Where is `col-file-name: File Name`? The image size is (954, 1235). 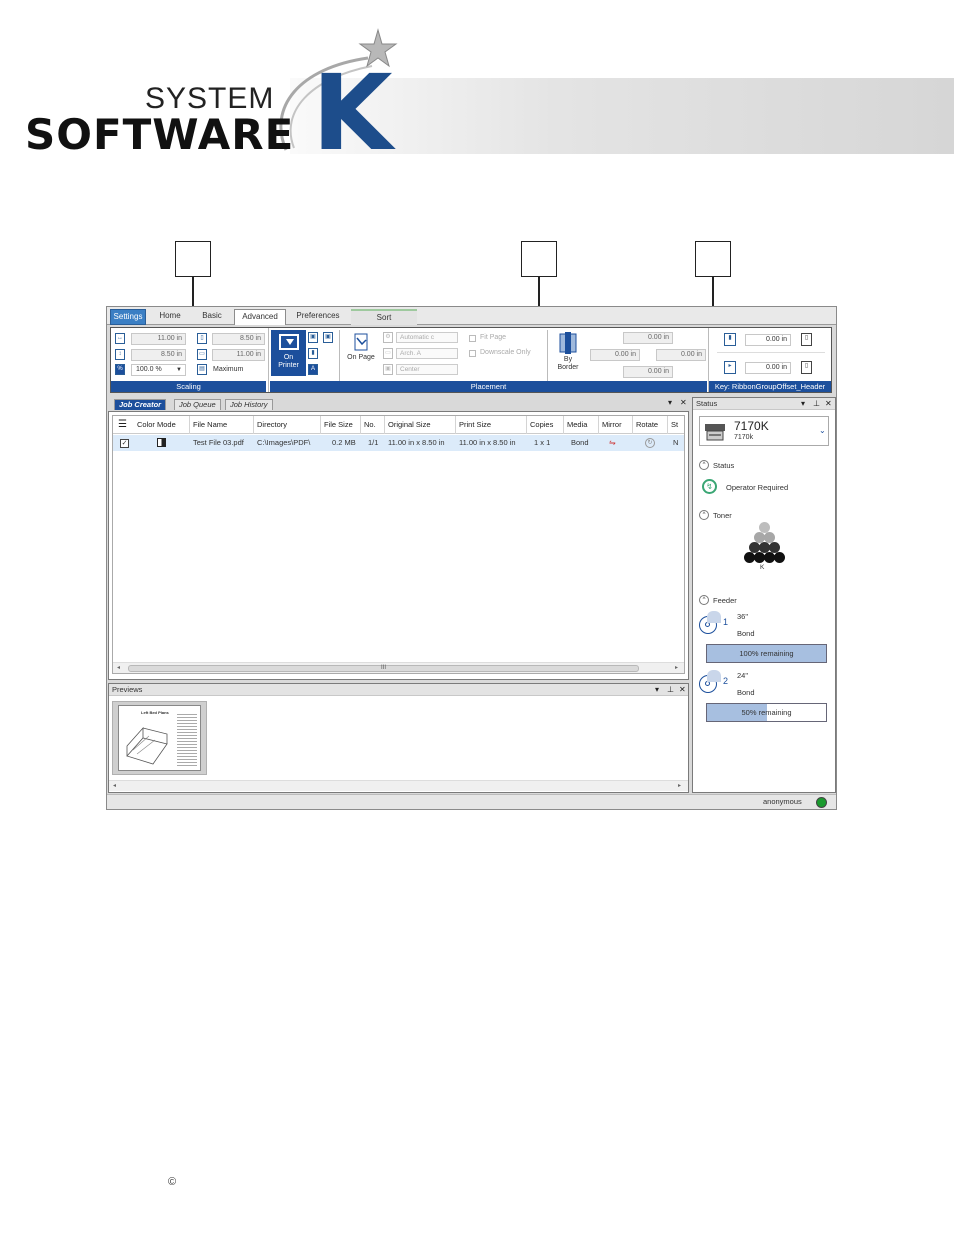
col-file-name: File Name is located at coordinates (222, 425).